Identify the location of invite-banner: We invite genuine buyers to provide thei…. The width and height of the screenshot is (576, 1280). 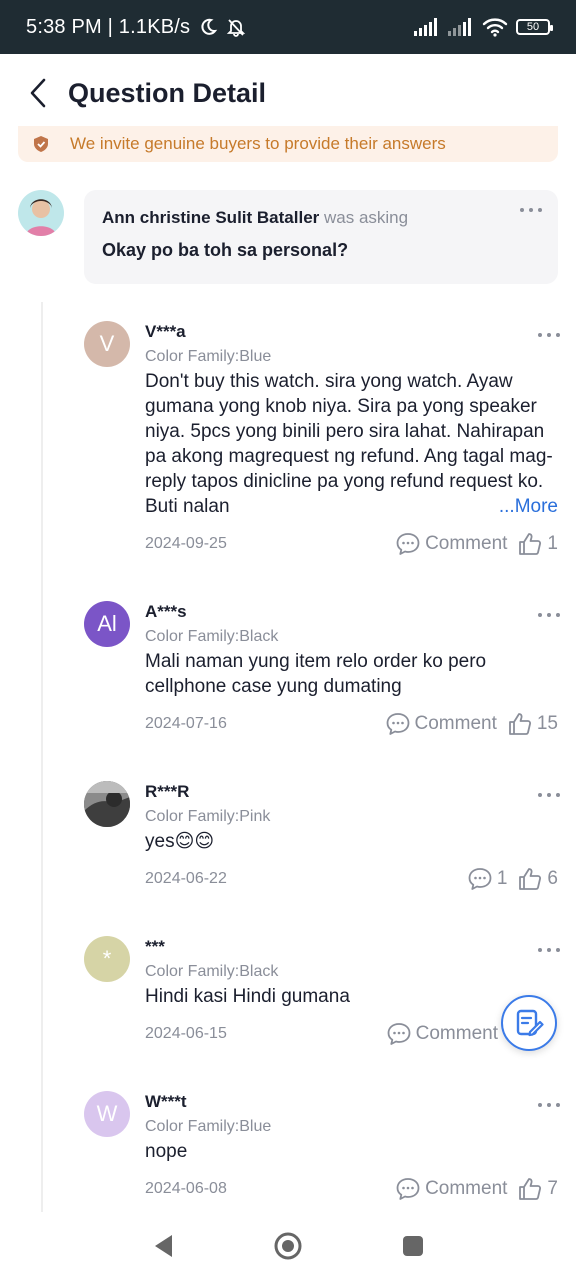
(288, 144).